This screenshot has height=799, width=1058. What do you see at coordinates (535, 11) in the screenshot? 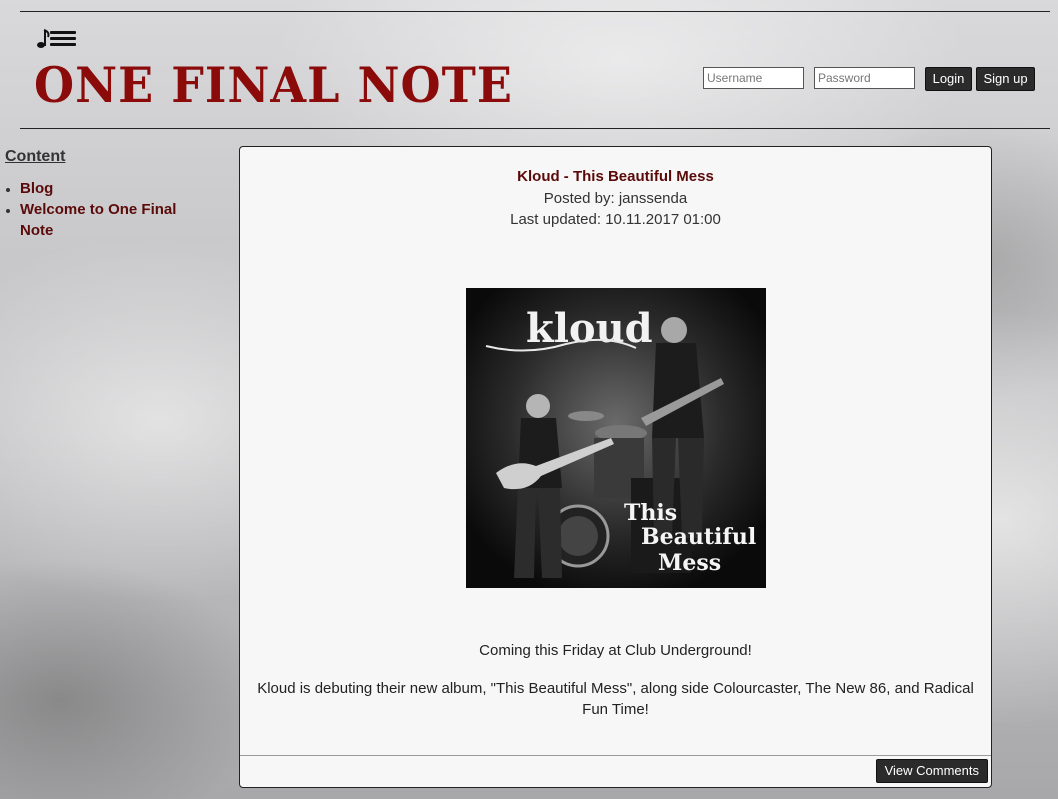
I see `header-top-divider` at bounding box center [535, 11].